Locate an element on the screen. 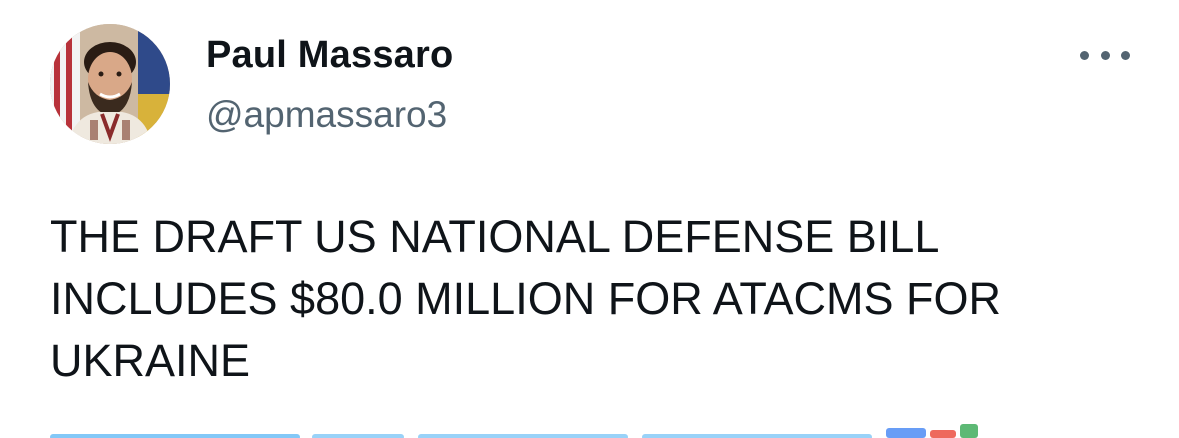 The width and height of the screenshot is (1179, 438). author-block: Paul Massaro @apmassaro3 is located at coordinates (329, 85).